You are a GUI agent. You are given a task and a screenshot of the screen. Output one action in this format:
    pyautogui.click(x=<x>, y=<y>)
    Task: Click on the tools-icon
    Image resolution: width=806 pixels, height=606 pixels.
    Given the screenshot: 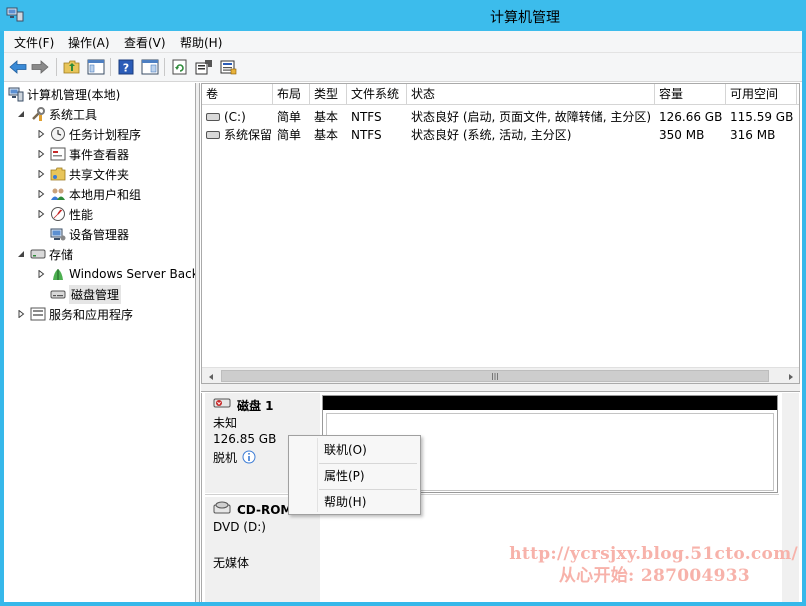 What is the action you would take?
    pyautogui.click(x=38, y=114)
    